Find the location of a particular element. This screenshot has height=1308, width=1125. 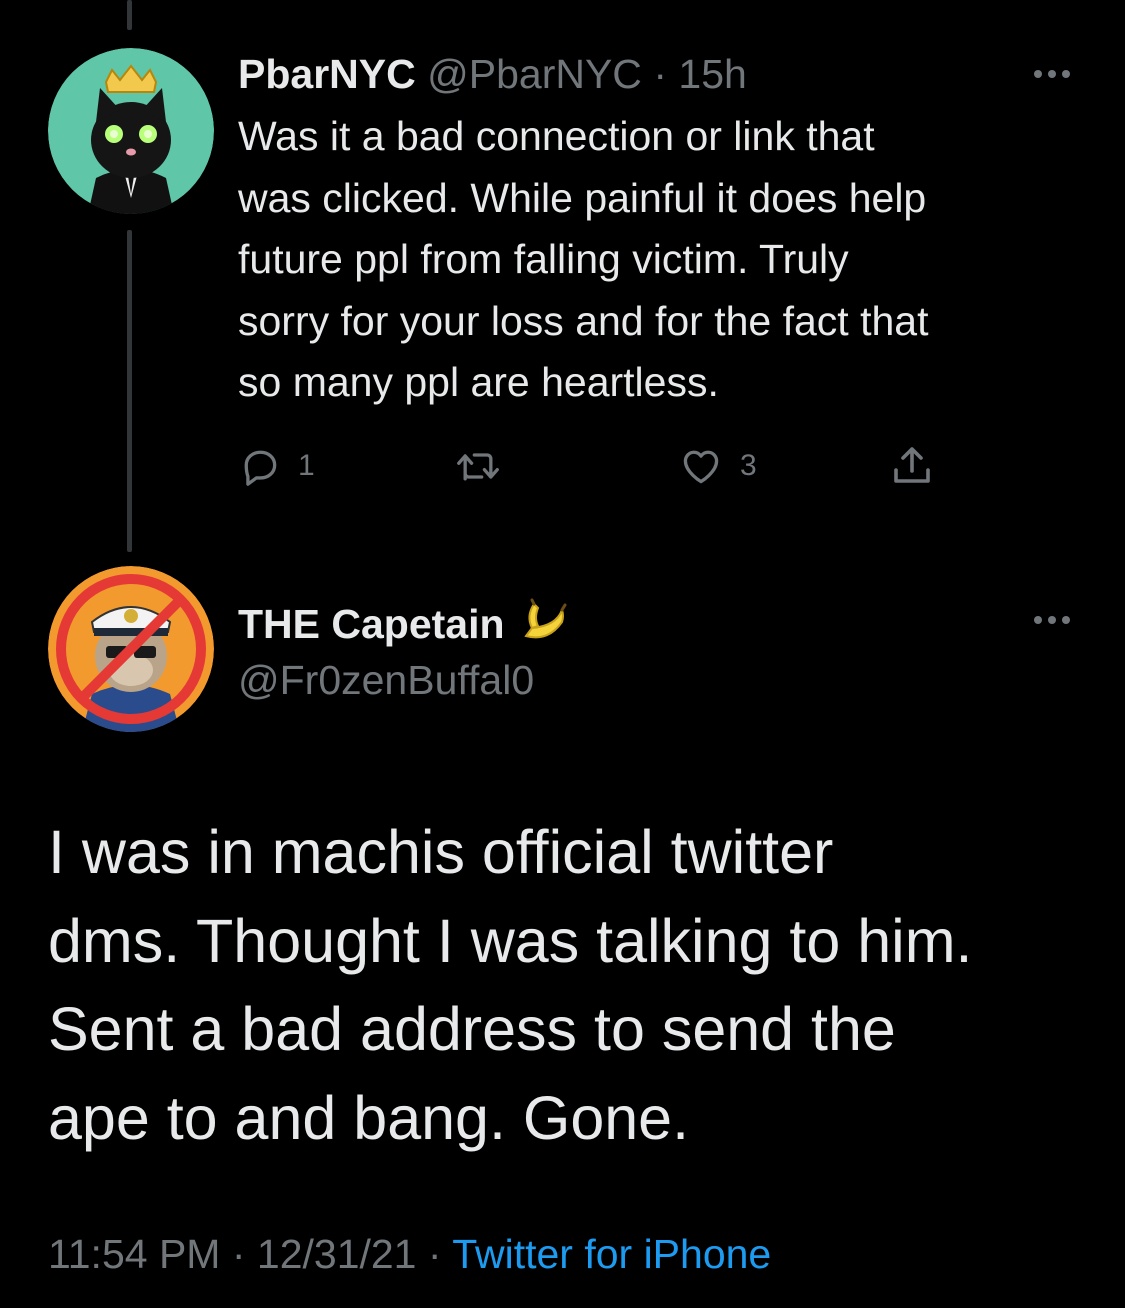

thread-line-bottom is located at coordinates (129, 391).